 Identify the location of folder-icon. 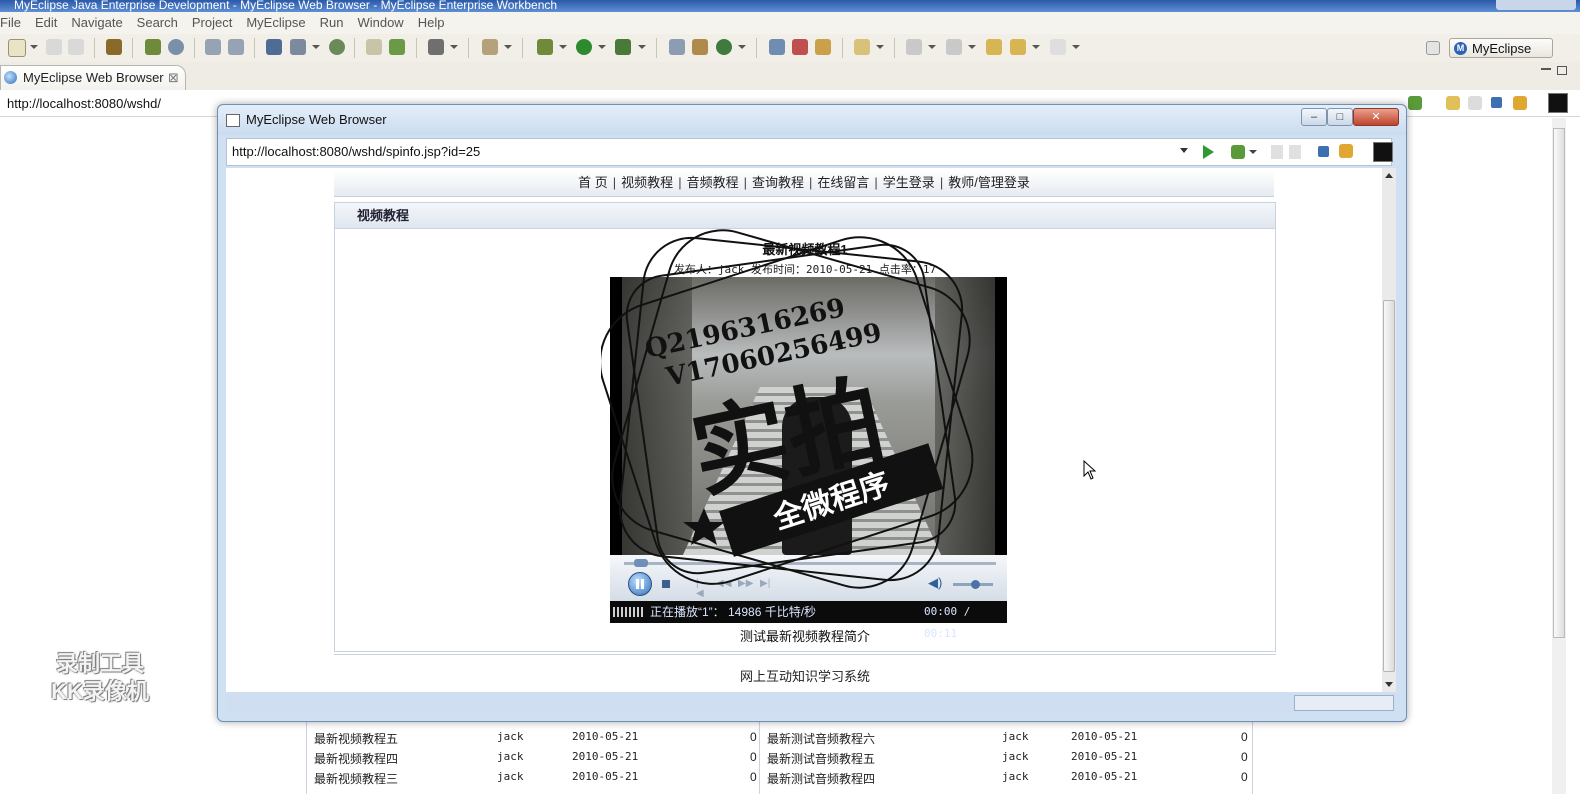
(823, 47).